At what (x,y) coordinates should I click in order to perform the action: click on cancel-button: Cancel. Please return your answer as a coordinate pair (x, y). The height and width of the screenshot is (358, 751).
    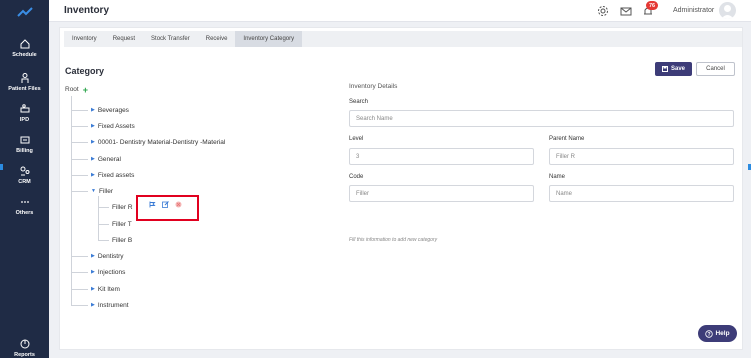
    Looking at the image, I should click on (715, 69).